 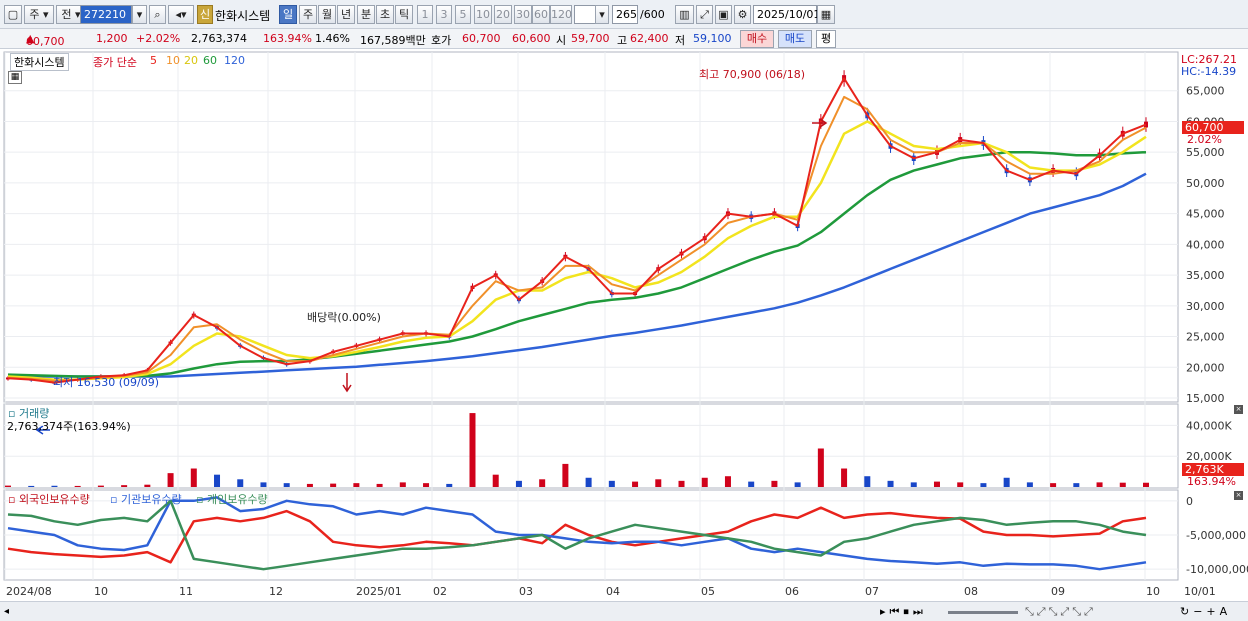 I want to click on x-axis-label: 09, so click(x=1058, y=591).